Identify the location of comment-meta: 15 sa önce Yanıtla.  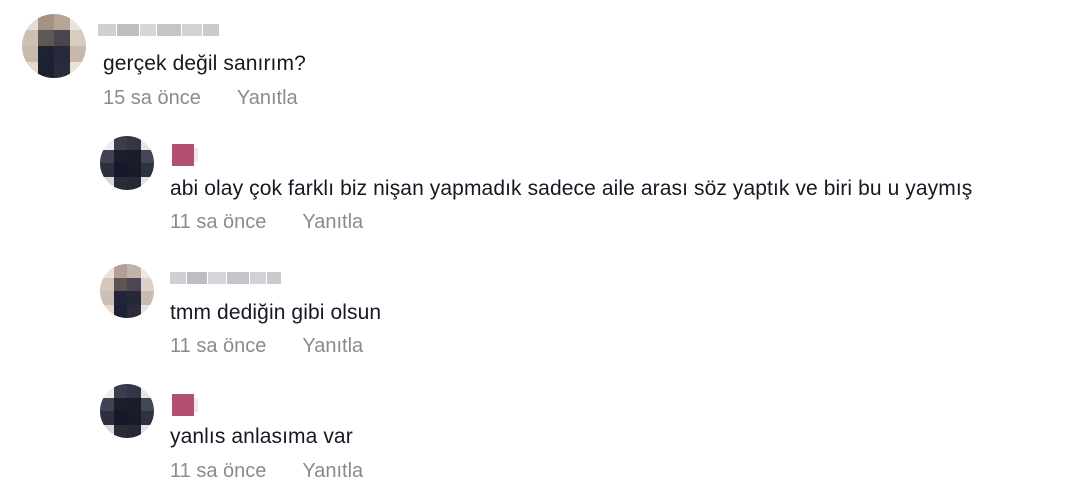
(200, 98).